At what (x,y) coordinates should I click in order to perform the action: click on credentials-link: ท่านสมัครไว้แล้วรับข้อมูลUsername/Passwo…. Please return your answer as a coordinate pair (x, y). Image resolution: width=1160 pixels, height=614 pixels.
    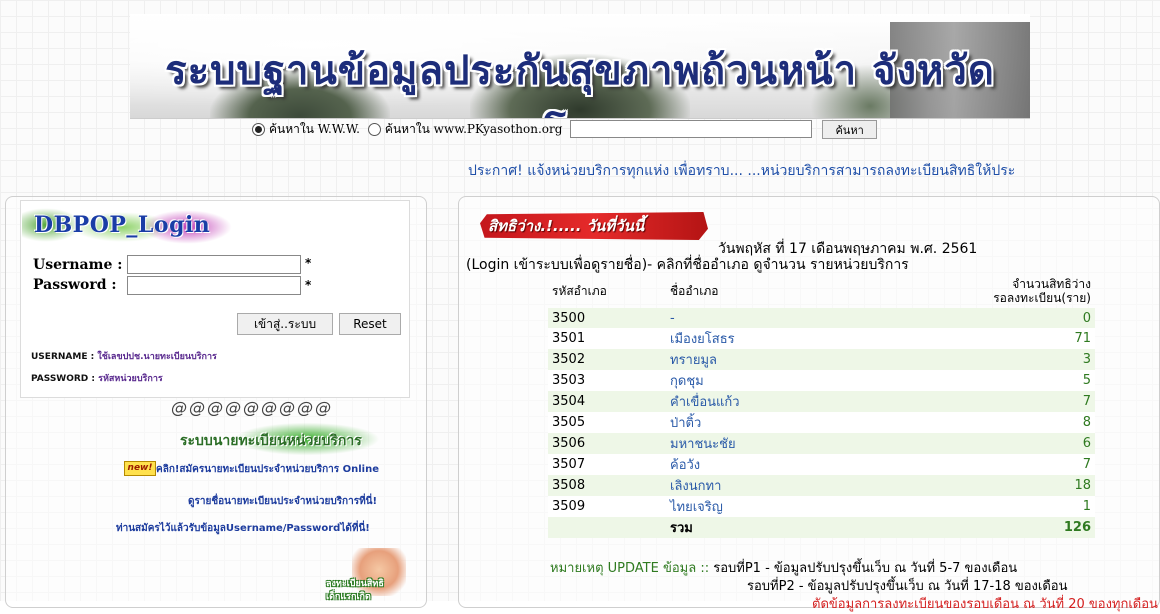
    Looking at the image, I should click on (243, 528).